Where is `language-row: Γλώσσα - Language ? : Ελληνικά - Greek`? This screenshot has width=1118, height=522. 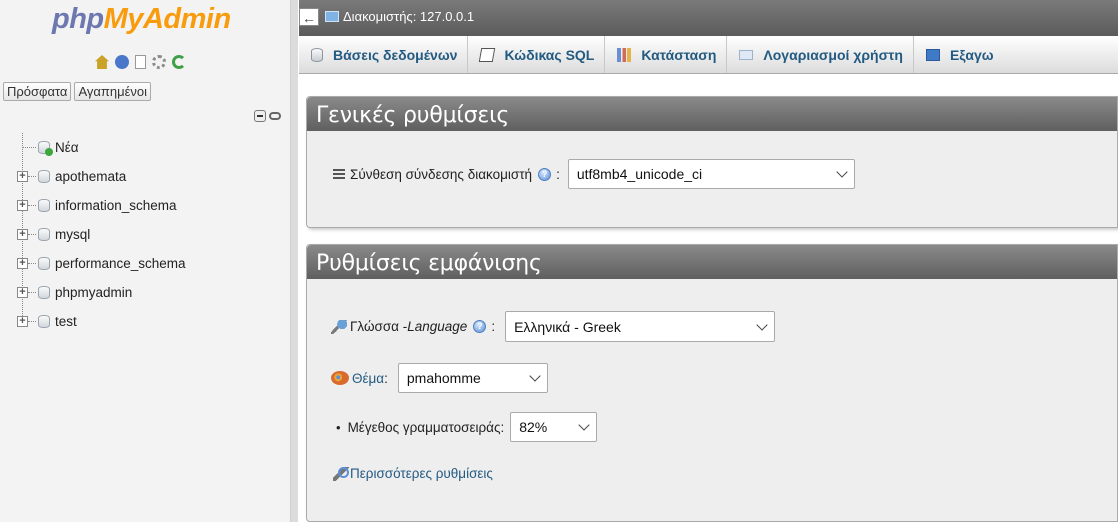 language-row: Γλώσσα - Language ? : Ελληνικά - Greek is located at coordinates (553, 326).